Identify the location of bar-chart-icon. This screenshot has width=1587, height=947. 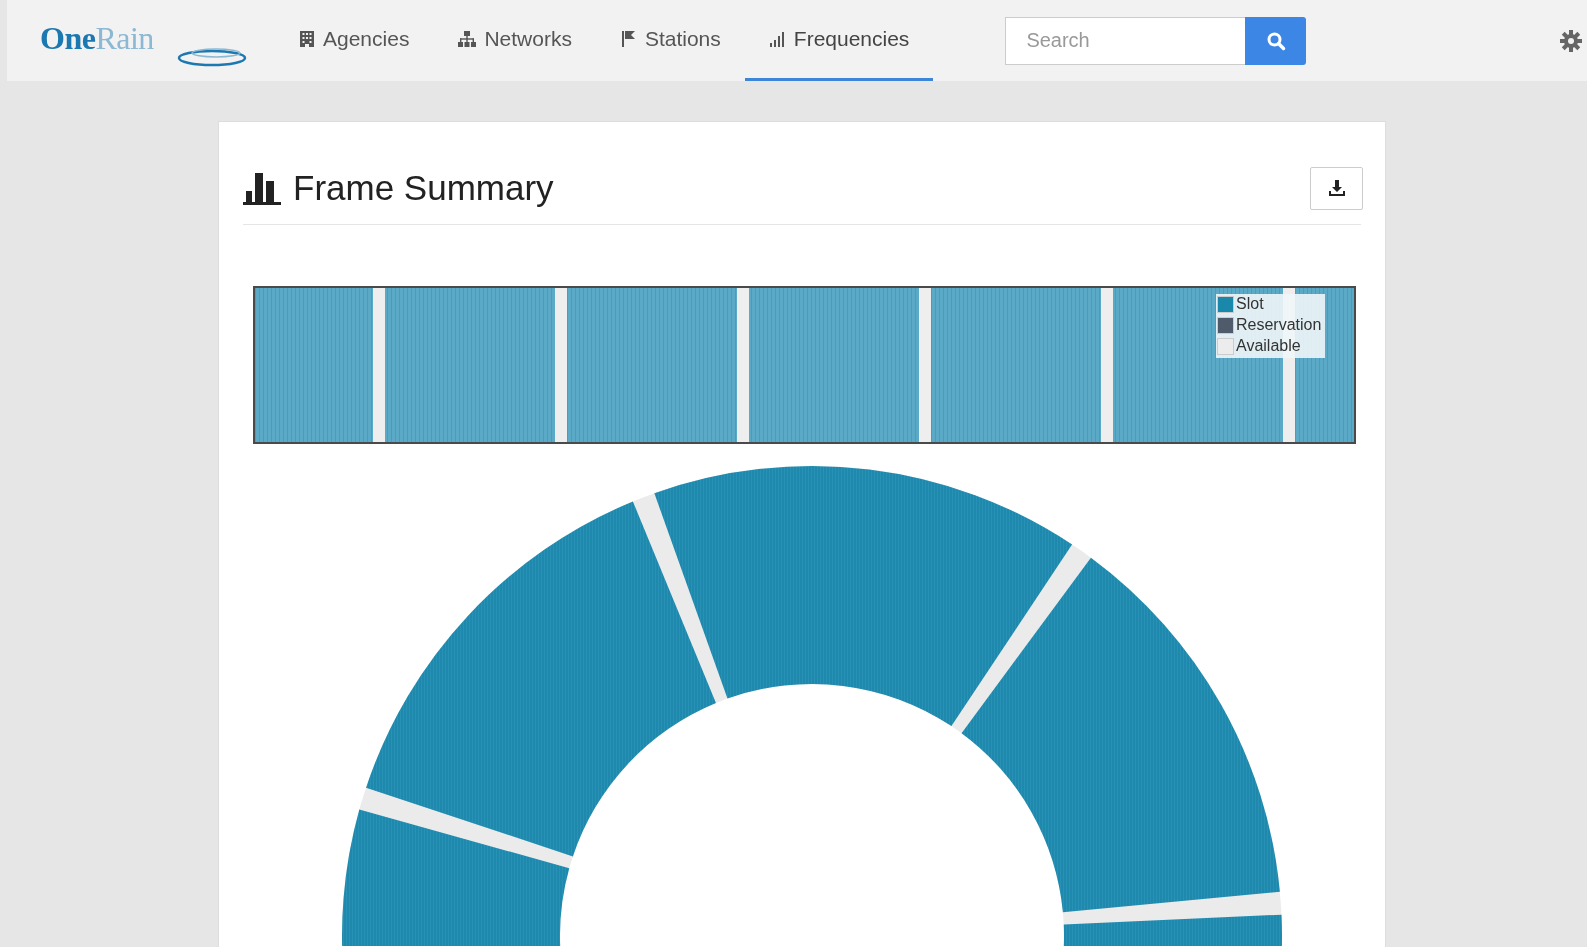
(262, 188).